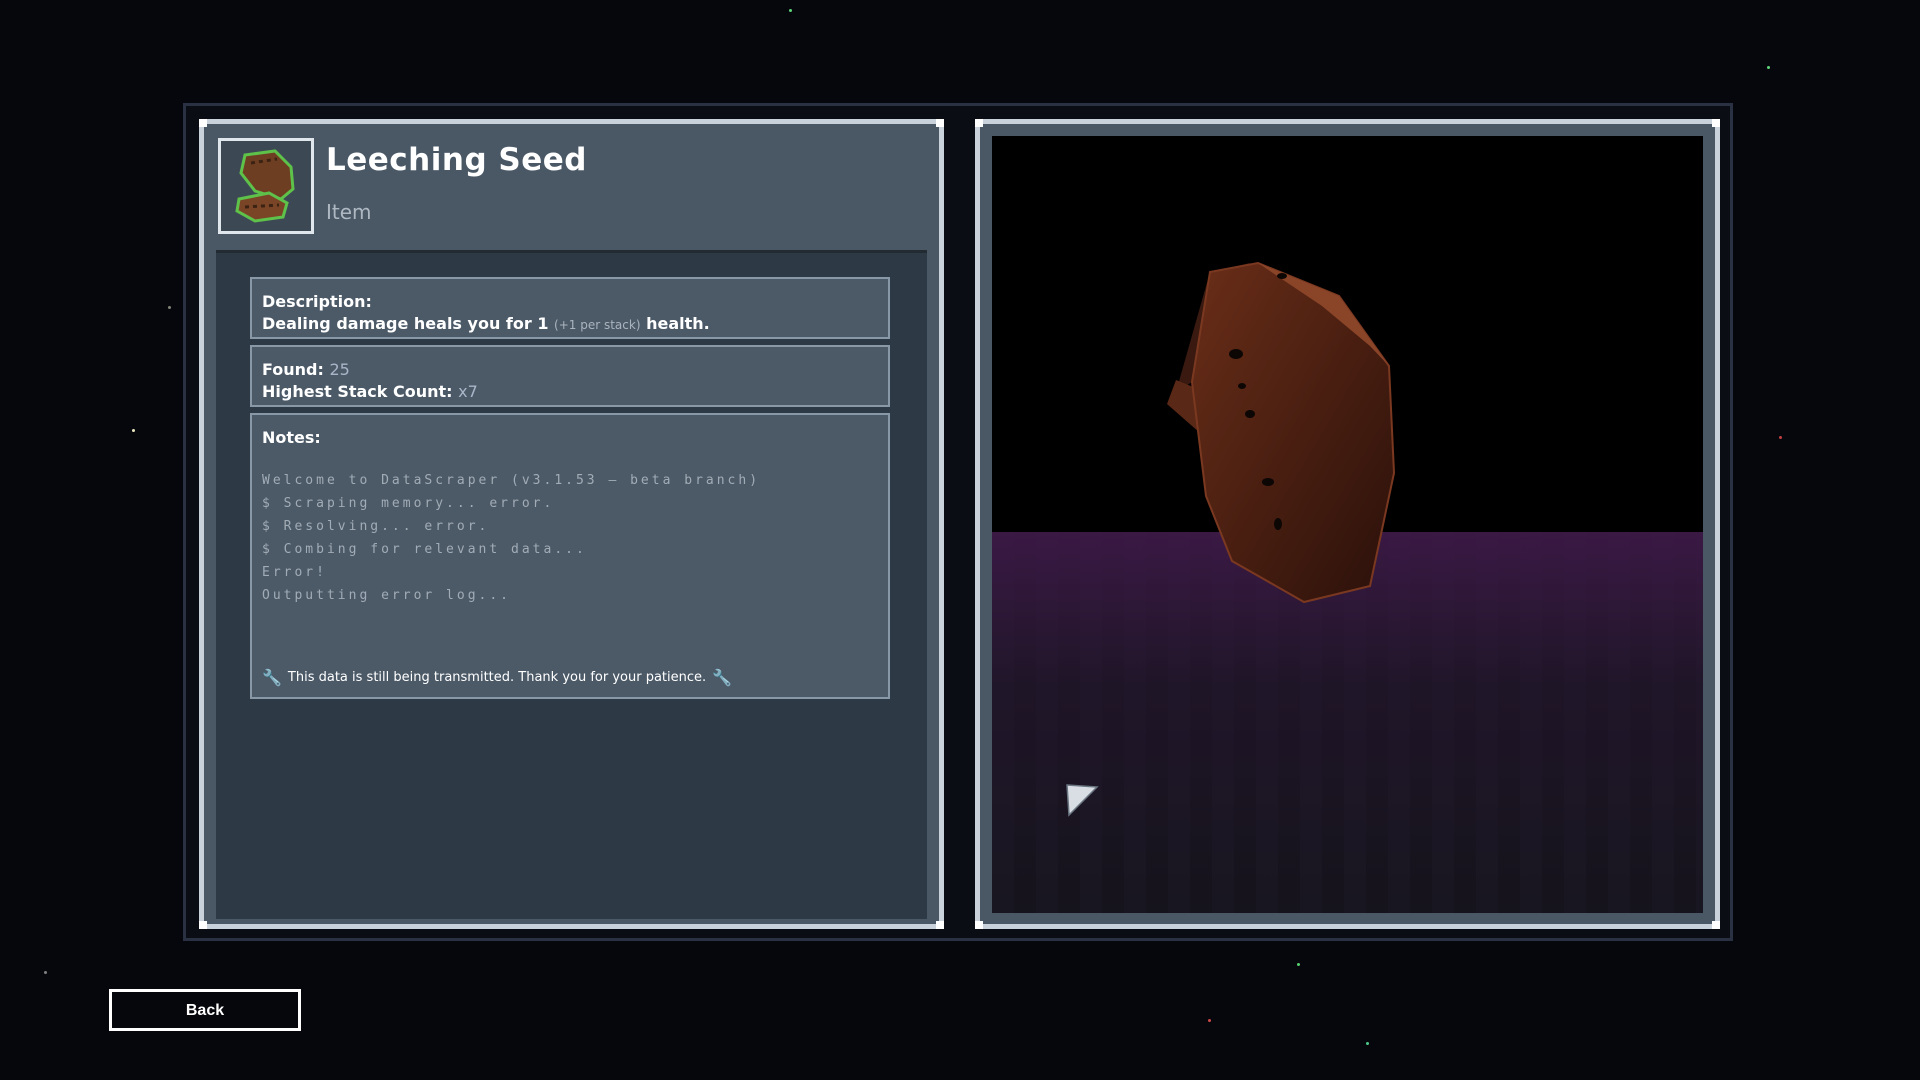 The image size is (1920, 1080). Describe the element at coordinates (570, 370) in the screenshot. I see `found-row: Found: 25` at that location.